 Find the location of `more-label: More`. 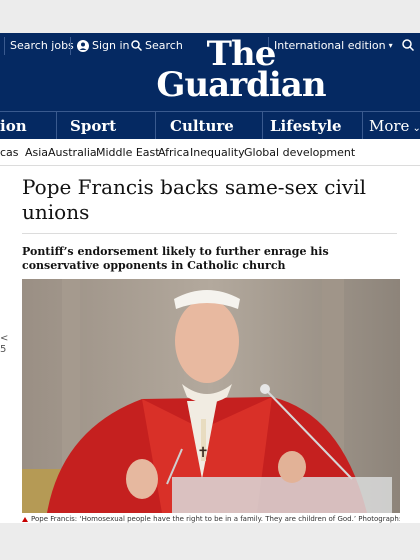

more-label: More is located at coordinates (389, 126).